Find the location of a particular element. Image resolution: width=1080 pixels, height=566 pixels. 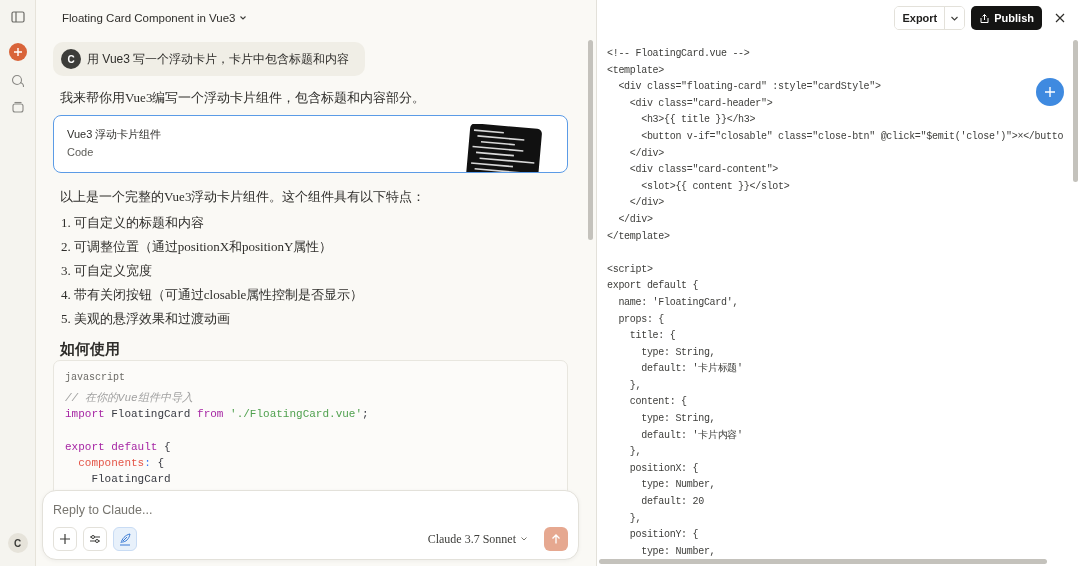

share-icon is located at coordinates (985, 18).